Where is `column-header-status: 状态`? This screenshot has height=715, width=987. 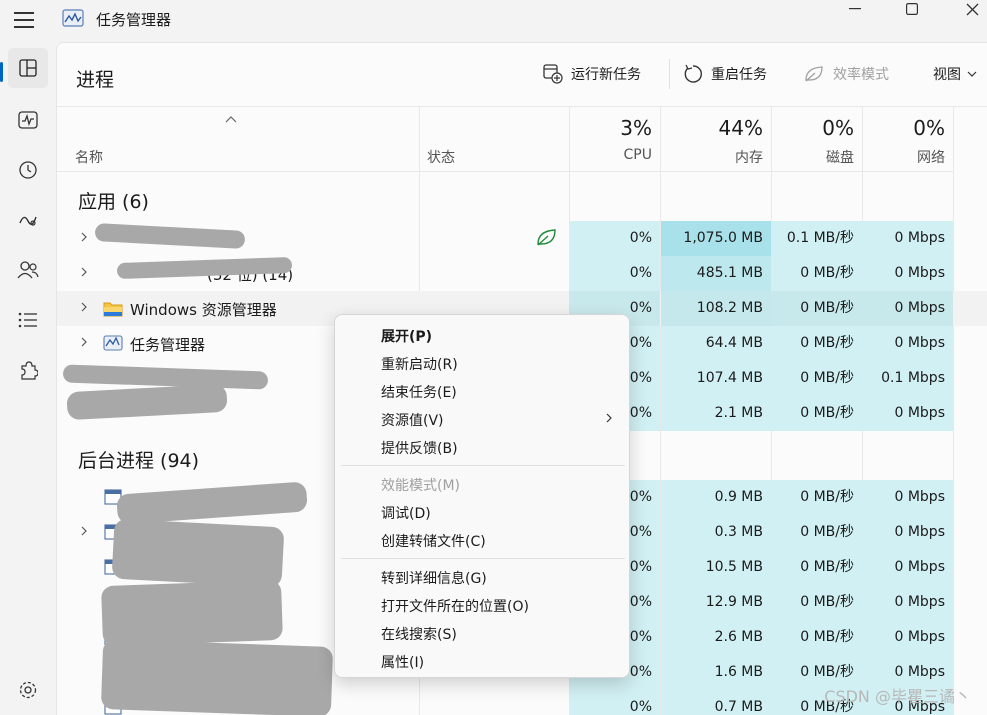 column-header-status: 状态 is located at coordinates (494, 139).